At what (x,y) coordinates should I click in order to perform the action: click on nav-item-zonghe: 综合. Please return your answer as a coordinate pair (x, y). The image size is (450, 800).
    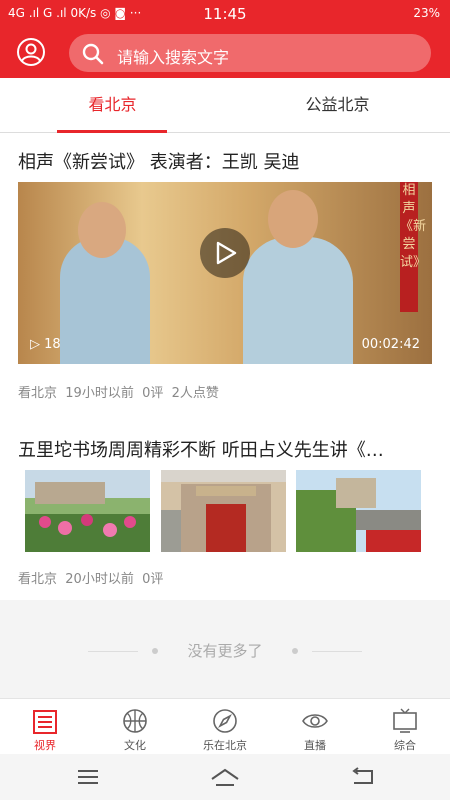
    Looking at the image, I should click on (405, 727).